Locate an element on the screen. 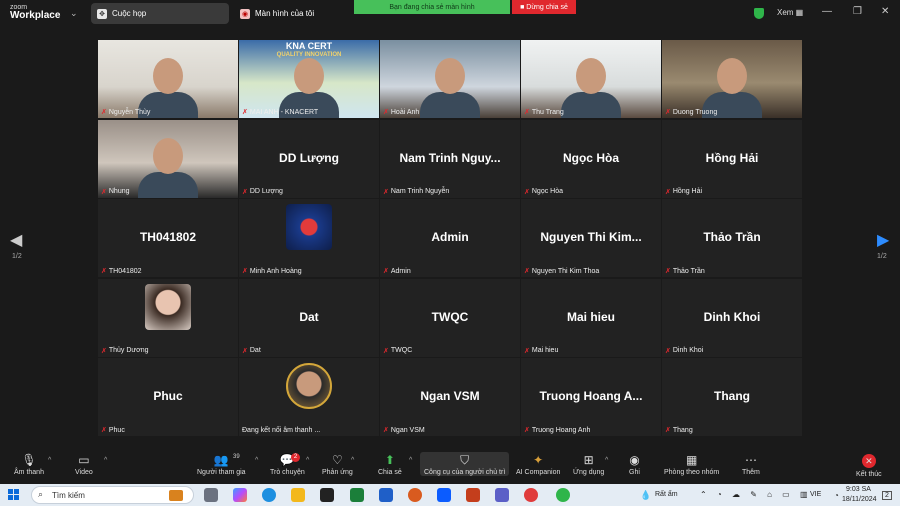  participants-options-icon: ^ is located at coordinates (256, 460).